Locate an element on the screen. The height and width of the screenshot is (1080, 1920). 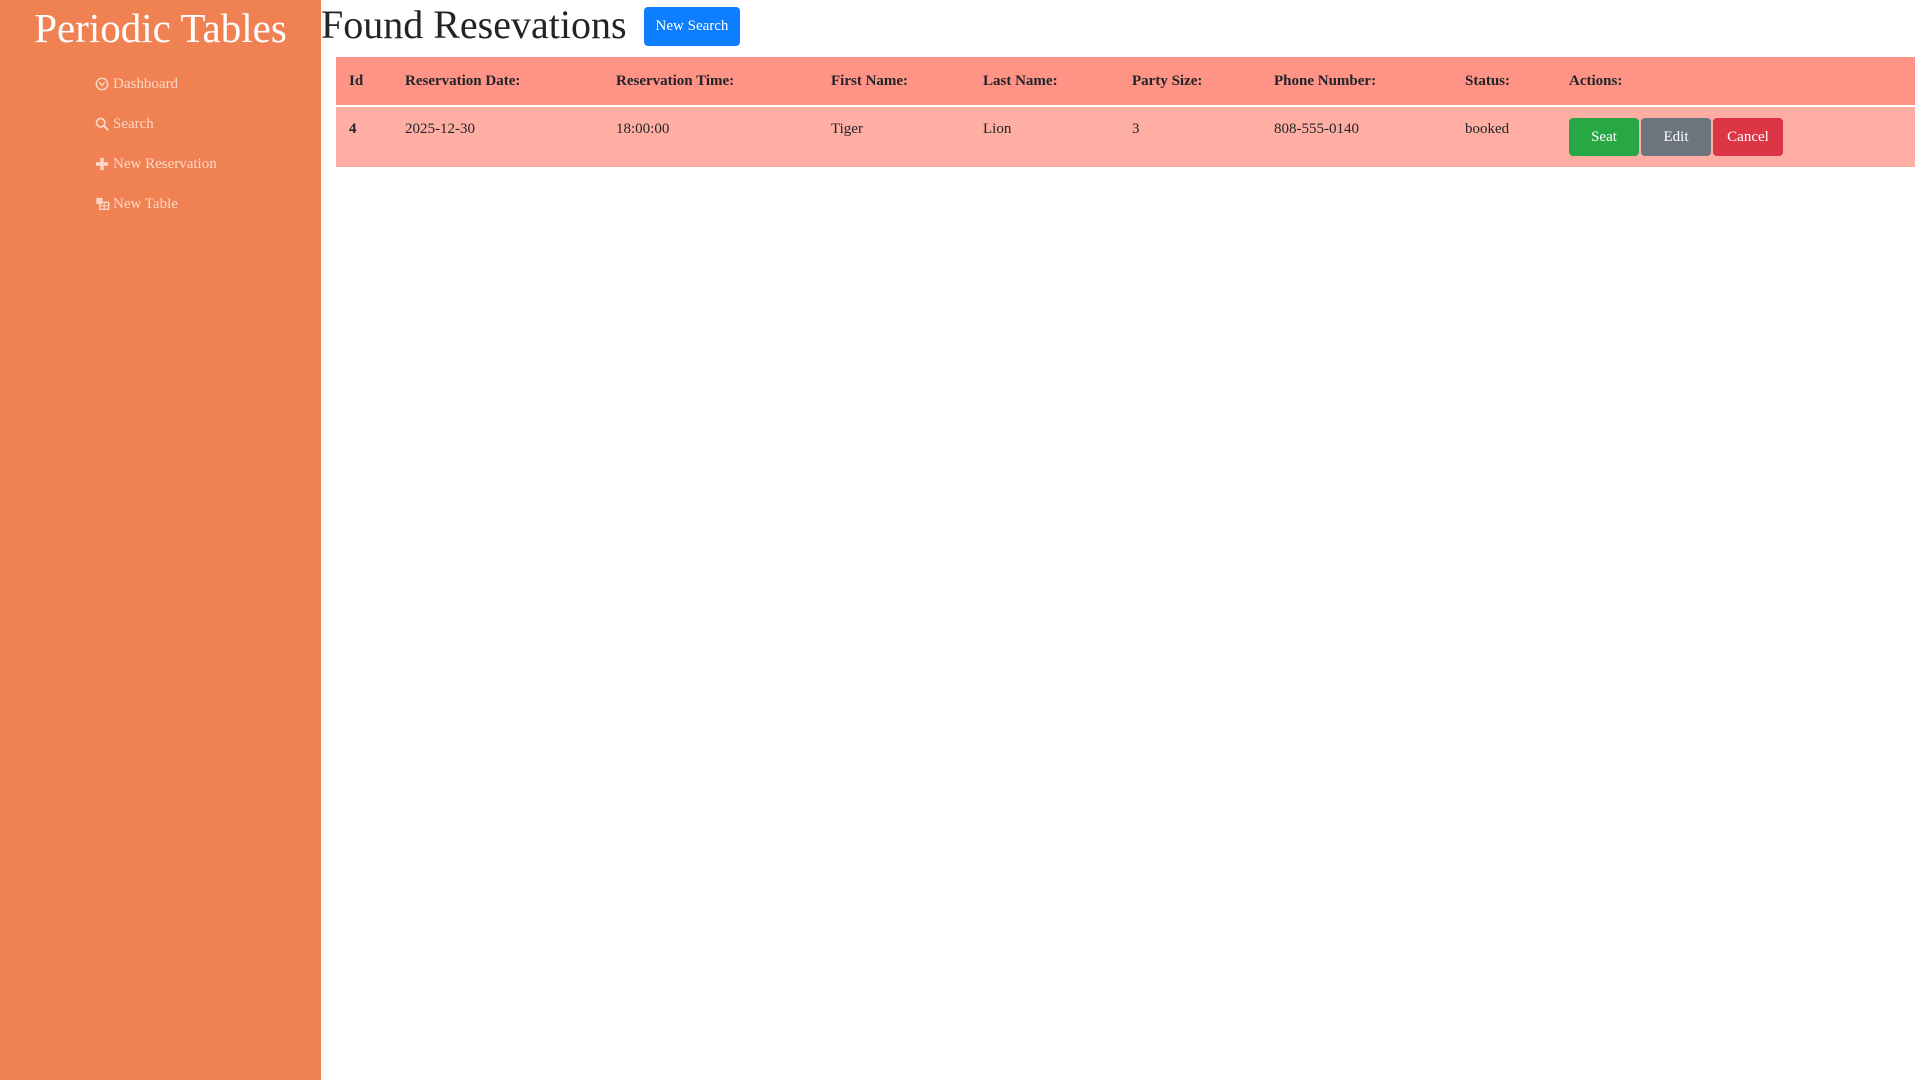
sidebar-item-dashboard: Dashboard is located at coordinates (160, 84).